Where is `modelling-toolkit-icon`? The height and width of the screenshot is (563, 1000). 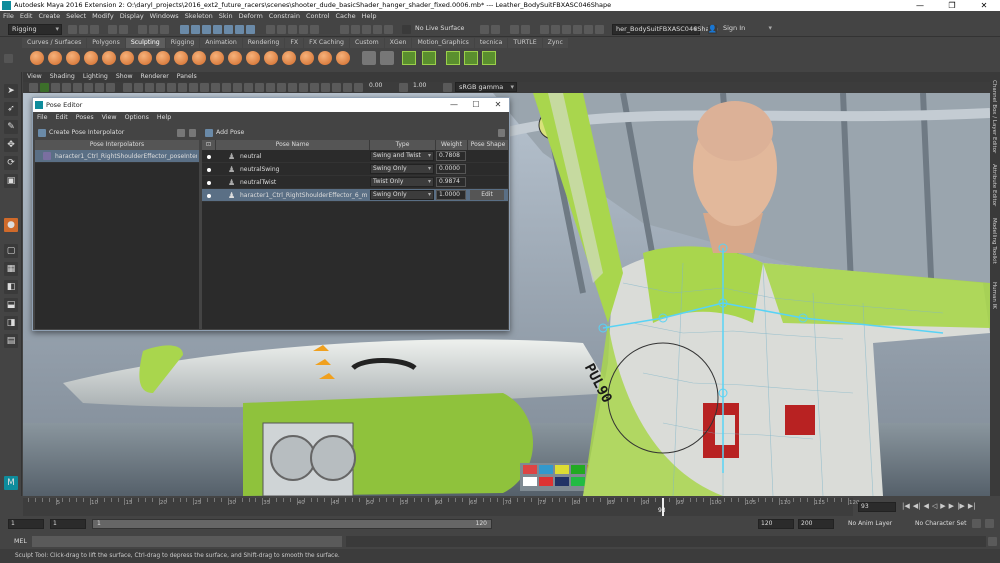 modelling-toolkit-icon is located at coordinates (588, 29).